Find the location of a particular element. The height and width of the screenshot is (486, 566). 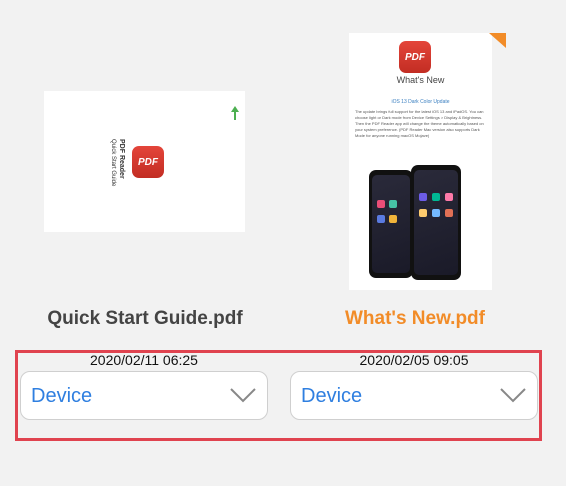

location-dropdown-quick-start: Device is located at coordinates (144, 395).